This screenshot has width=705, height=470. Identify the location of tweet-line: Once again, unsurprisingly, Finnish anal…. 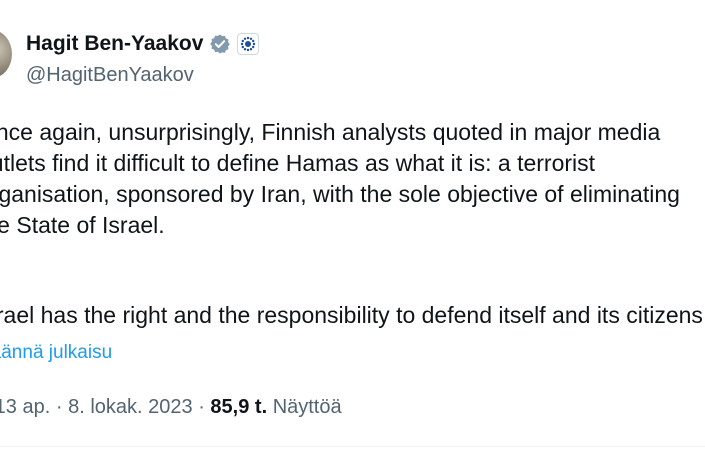
(330, 132).